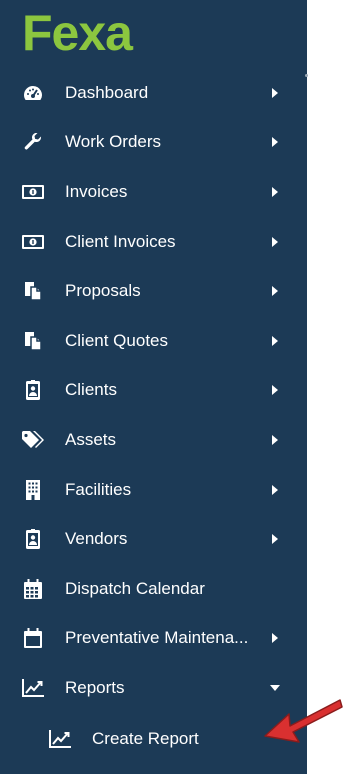  Describe the element at coordinates (153, 490) in the screenshot. I see `sidebar-item-facilities: Facilities` at that location.